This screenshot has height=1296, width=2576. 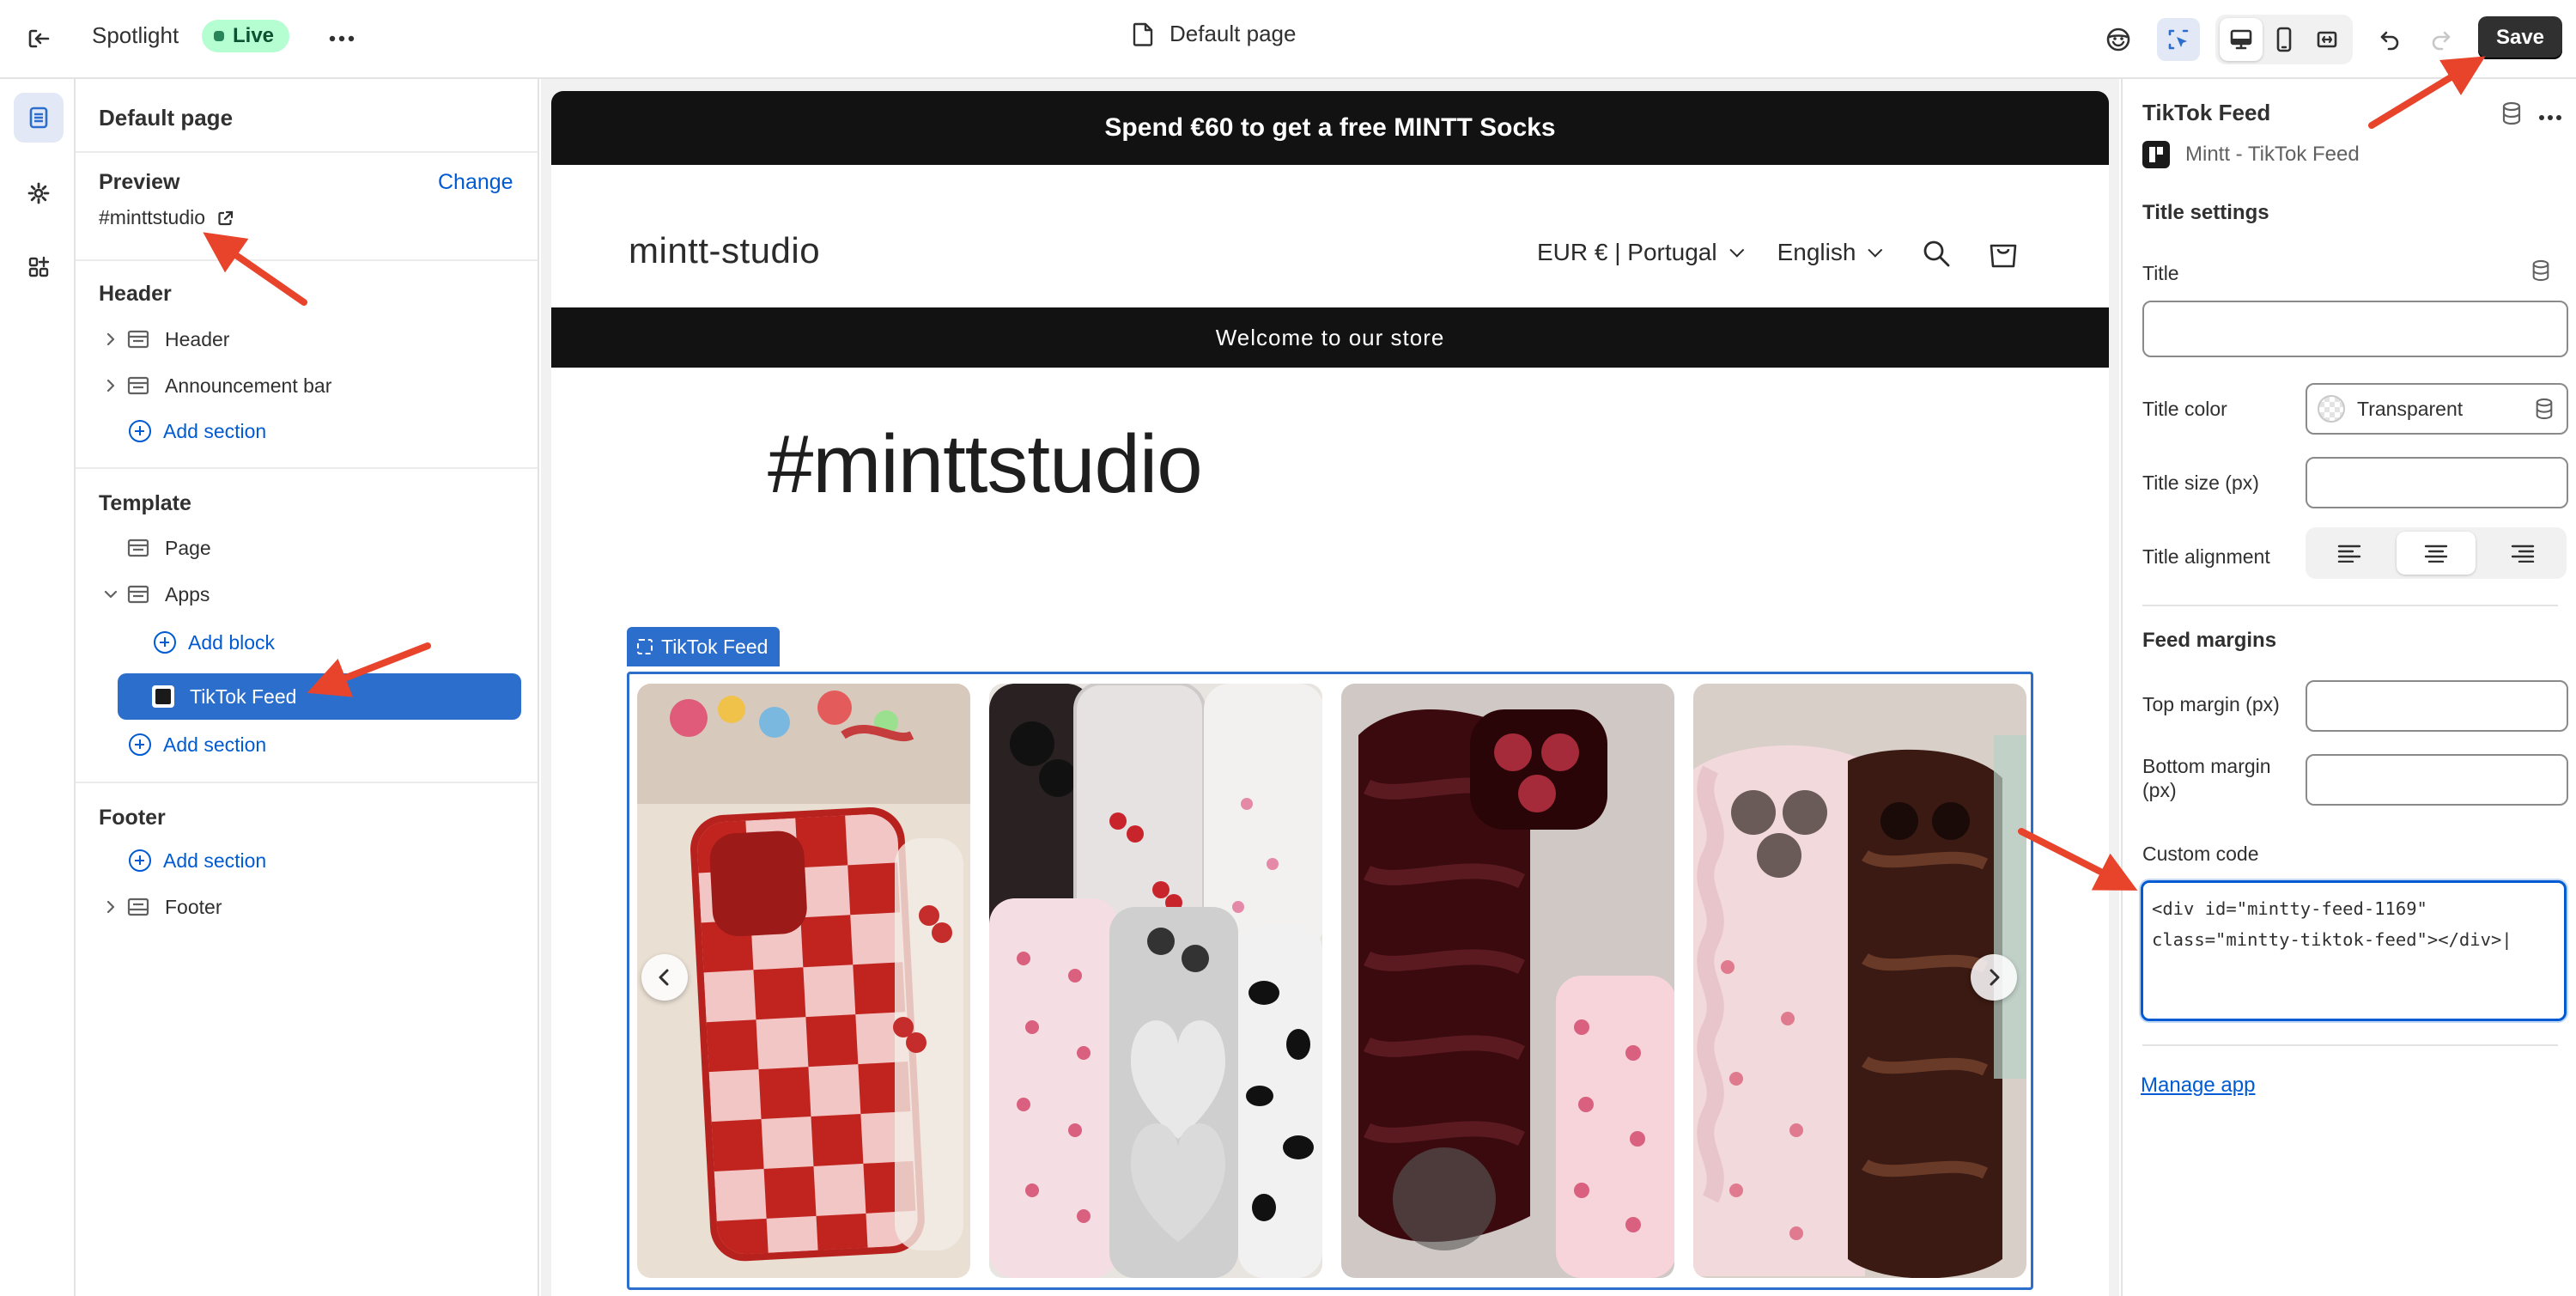 What do you see at coordinates (153, 217) in the screenshot?
I see `preview-target-value: #minttstudio` at bounding box center [153, 217].